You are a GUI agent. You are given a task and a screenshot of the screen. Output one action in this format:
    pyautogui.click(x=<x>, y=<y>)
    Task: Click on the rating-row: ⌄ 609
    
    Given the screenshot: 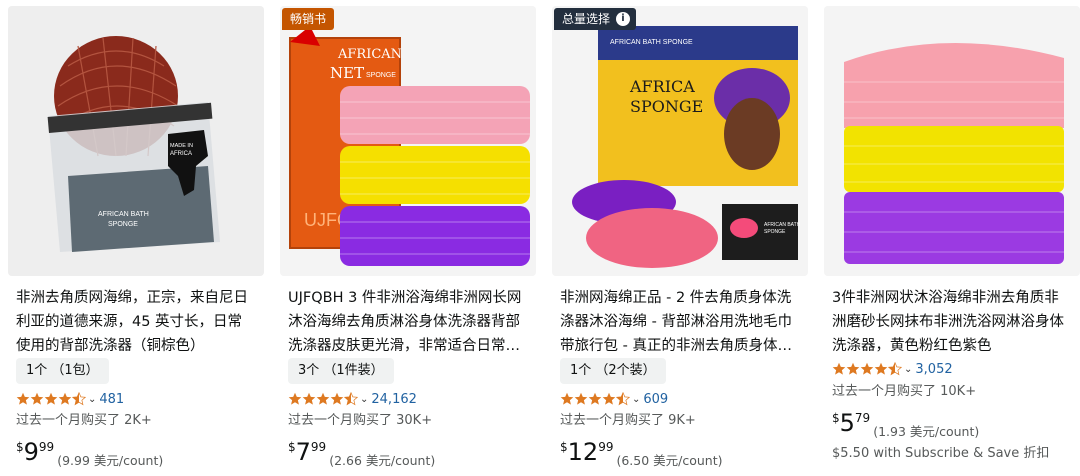 What is the action you would take?
    pyautogui.click(x=614, y=399)
    